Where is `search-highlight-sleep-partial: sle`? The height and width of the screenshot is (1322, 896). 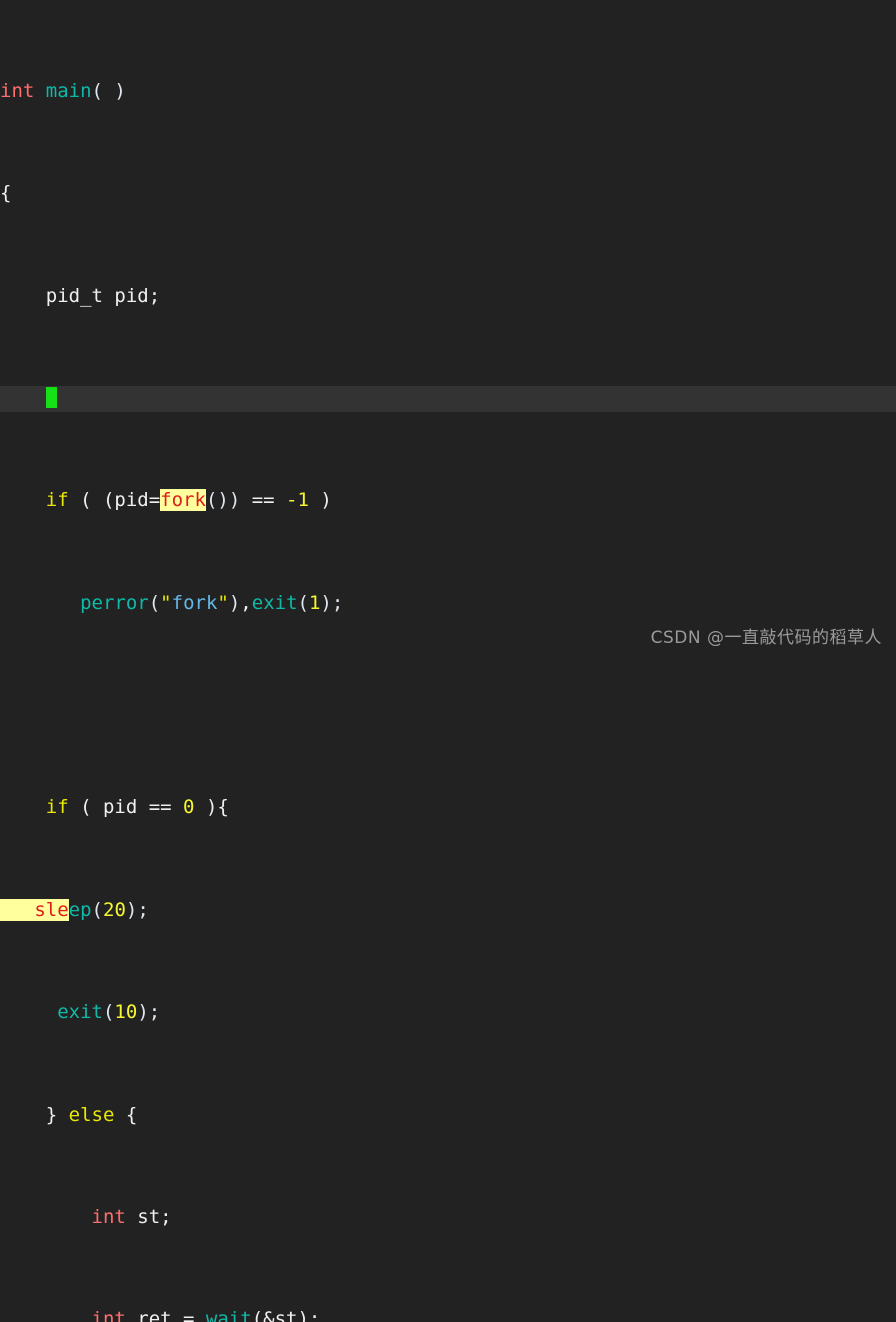 search-highlight-sleep-partial: sle is located at coordinates (51, 909).